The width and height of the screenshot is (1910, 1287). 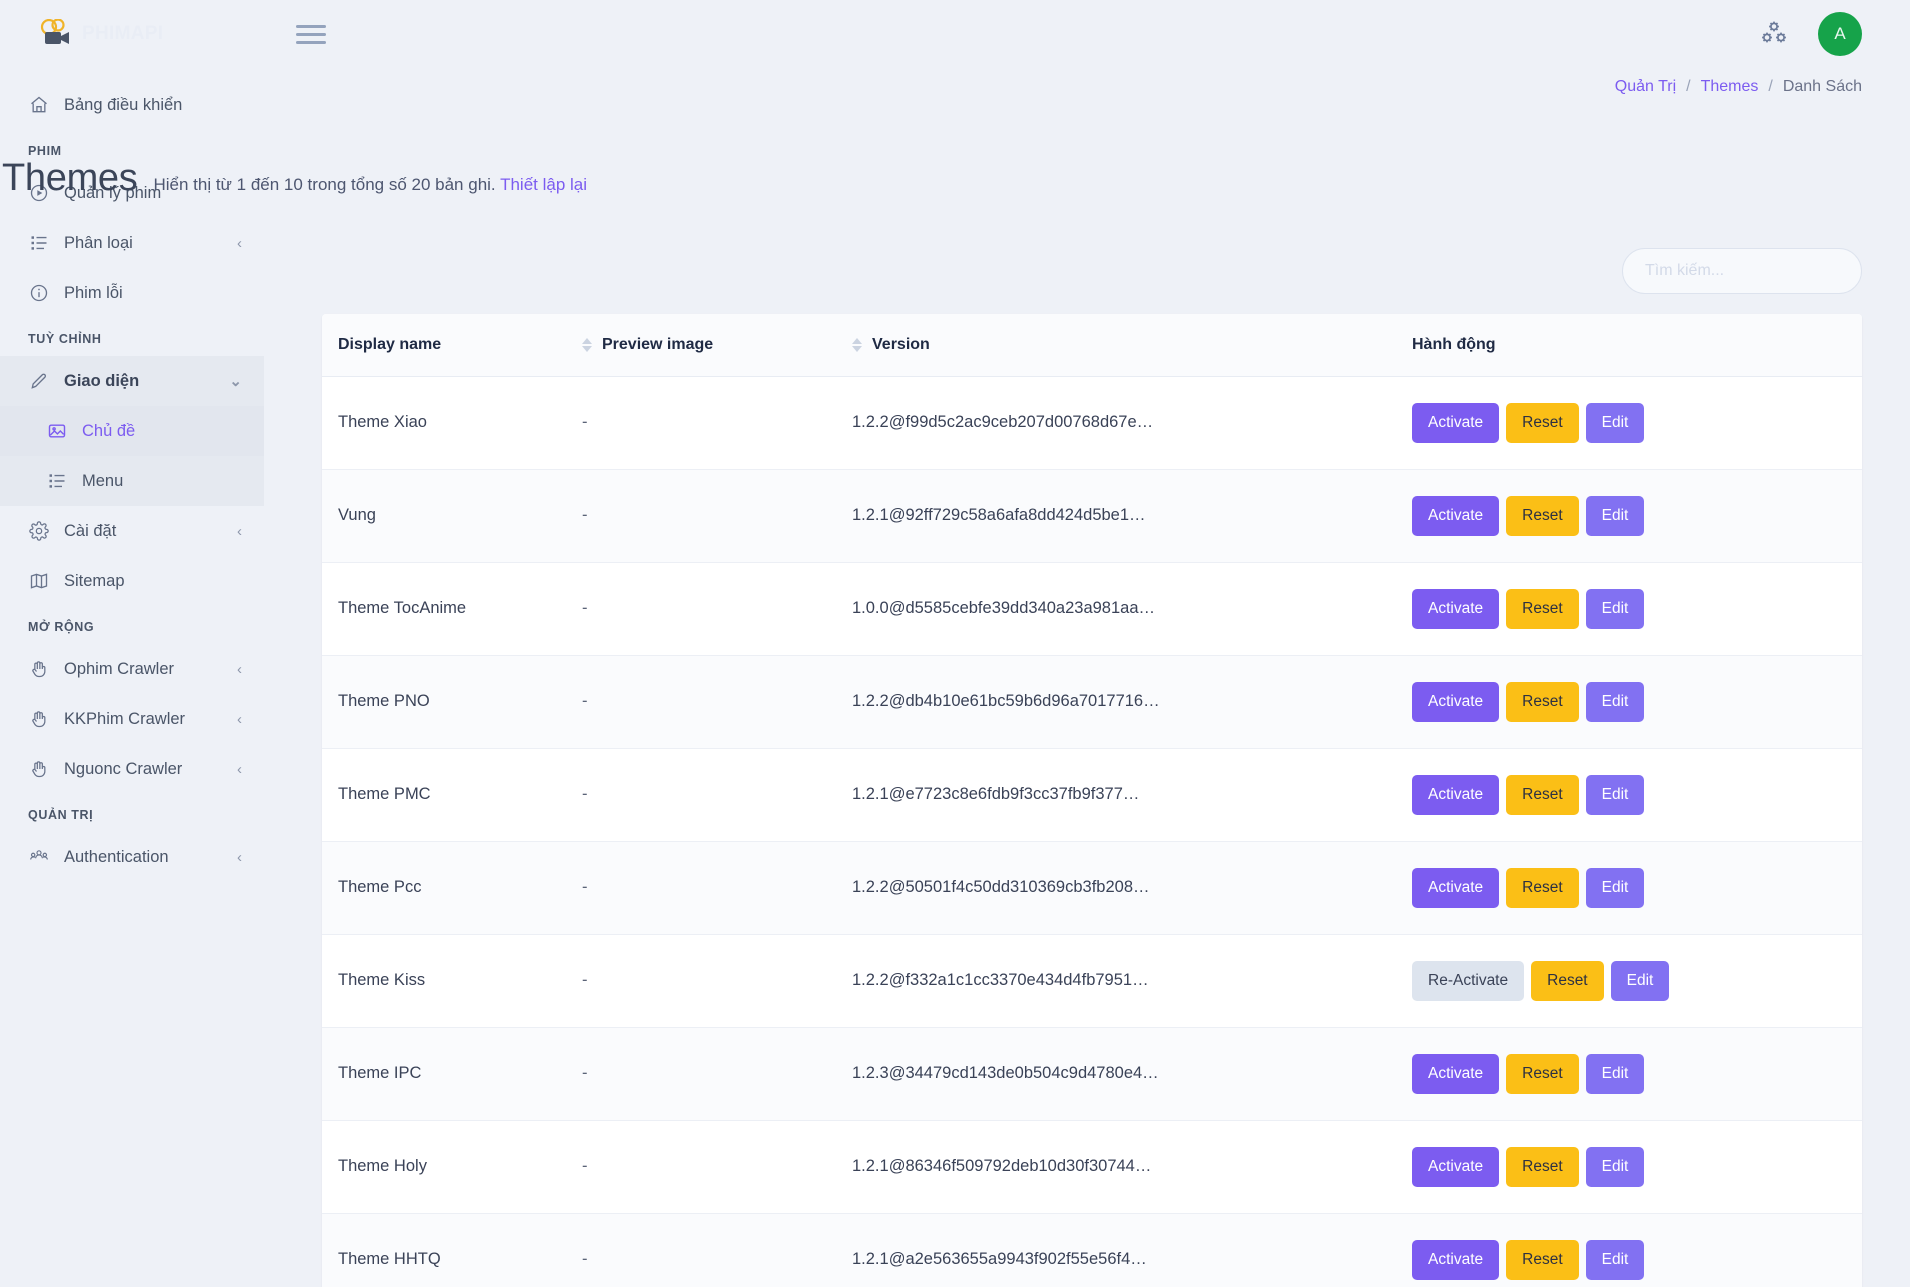 I want to click on hamburger-icon, so click(x=311, y=34).